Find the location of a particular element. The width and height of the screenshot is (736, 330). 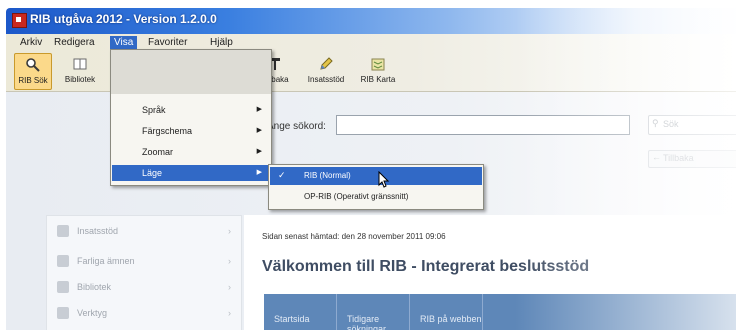

nav-item-label: Verktyg is located at coordinates (92, 313).